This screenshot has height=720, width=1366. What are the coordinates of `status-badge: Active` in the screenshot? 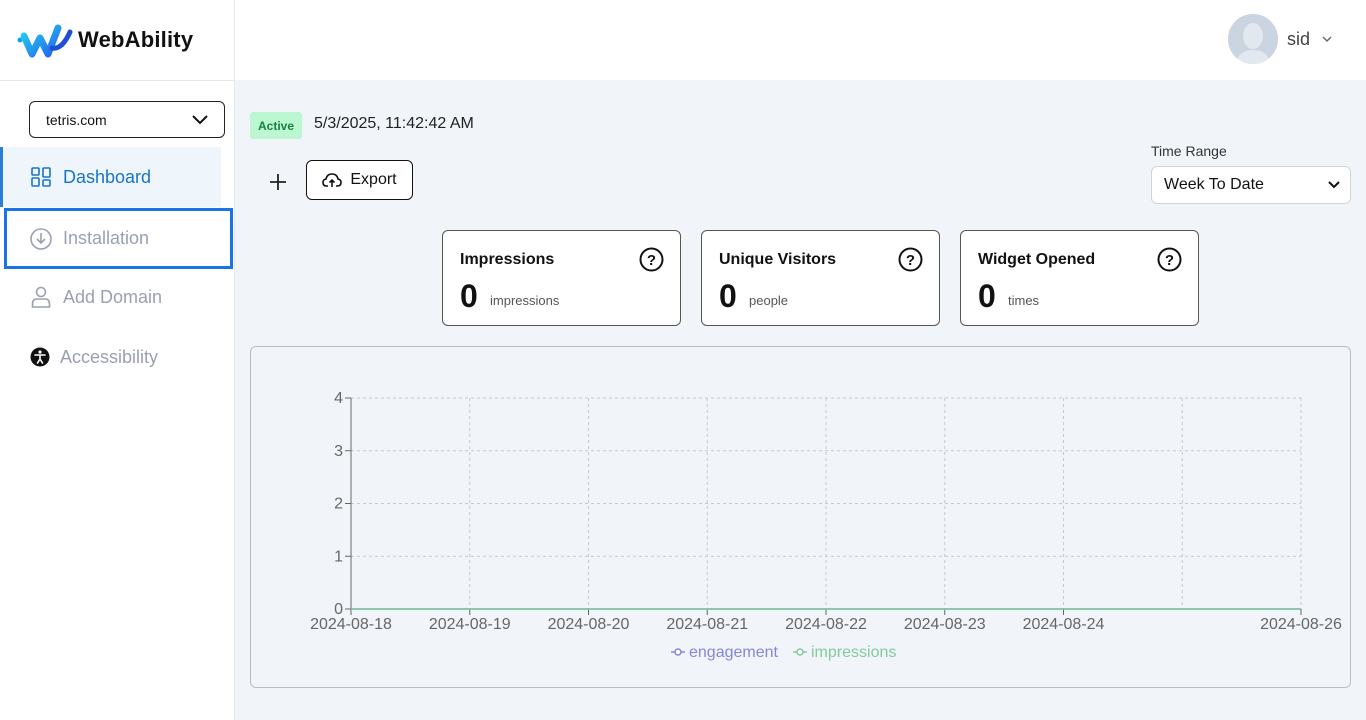 It's located at (276, 125).